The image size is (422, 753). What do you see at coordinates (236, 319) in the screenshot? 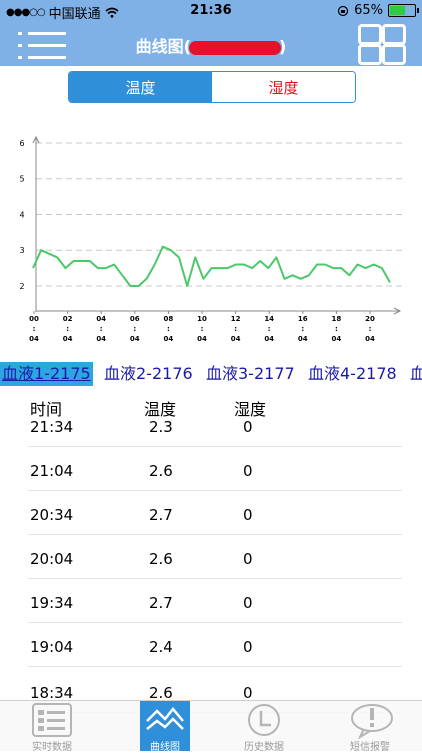
I see `x-tick-label: 12` at bounding box center [236, 319].